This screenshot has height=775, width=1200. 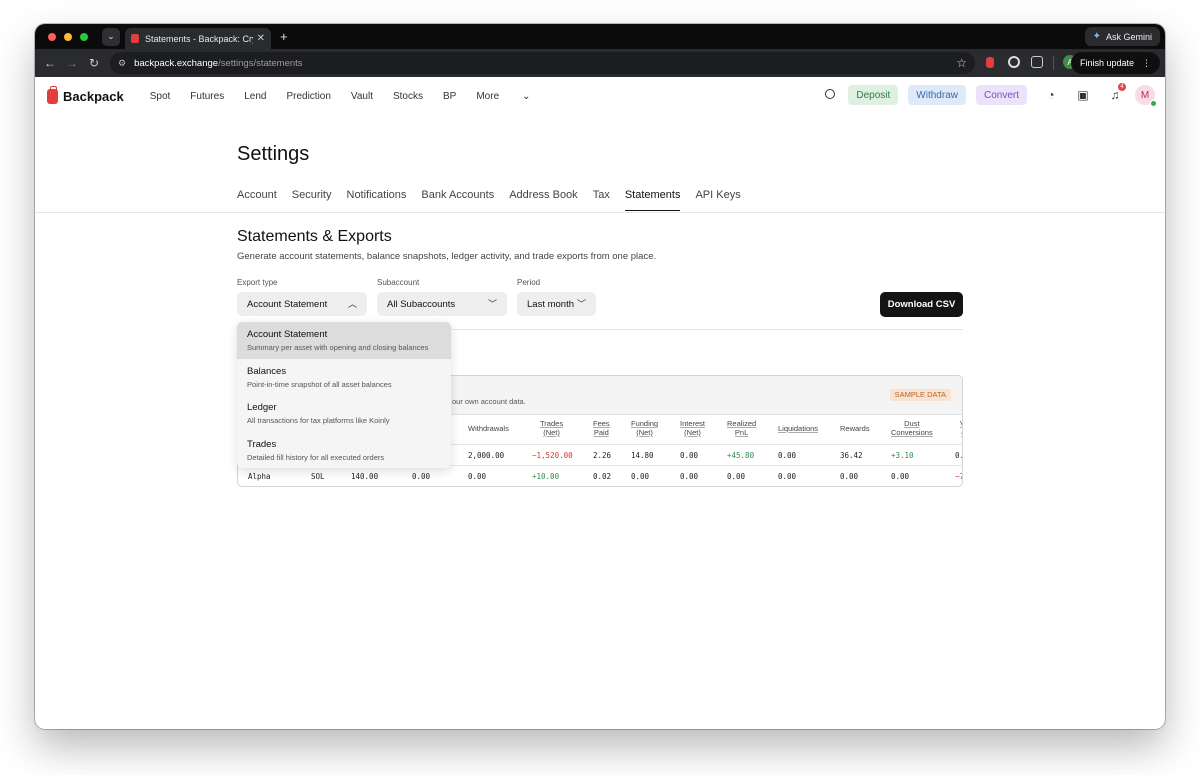 I want to click on col-realized-pnl: Realized PnL, so click(x=742, y=428).